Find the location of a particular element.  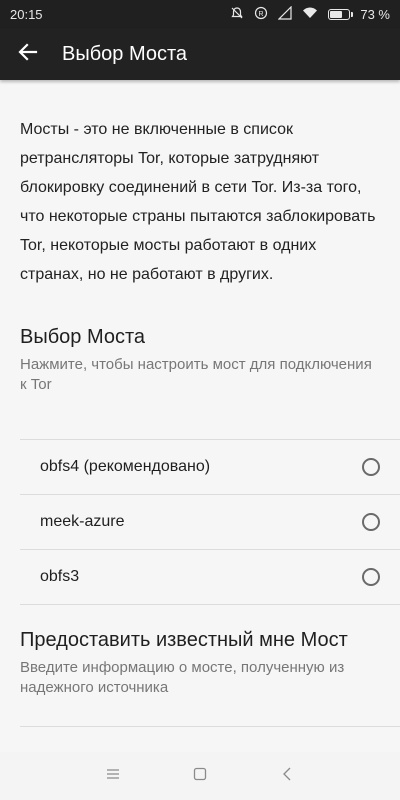

svg-text: R is located at coordinates (261, 14).